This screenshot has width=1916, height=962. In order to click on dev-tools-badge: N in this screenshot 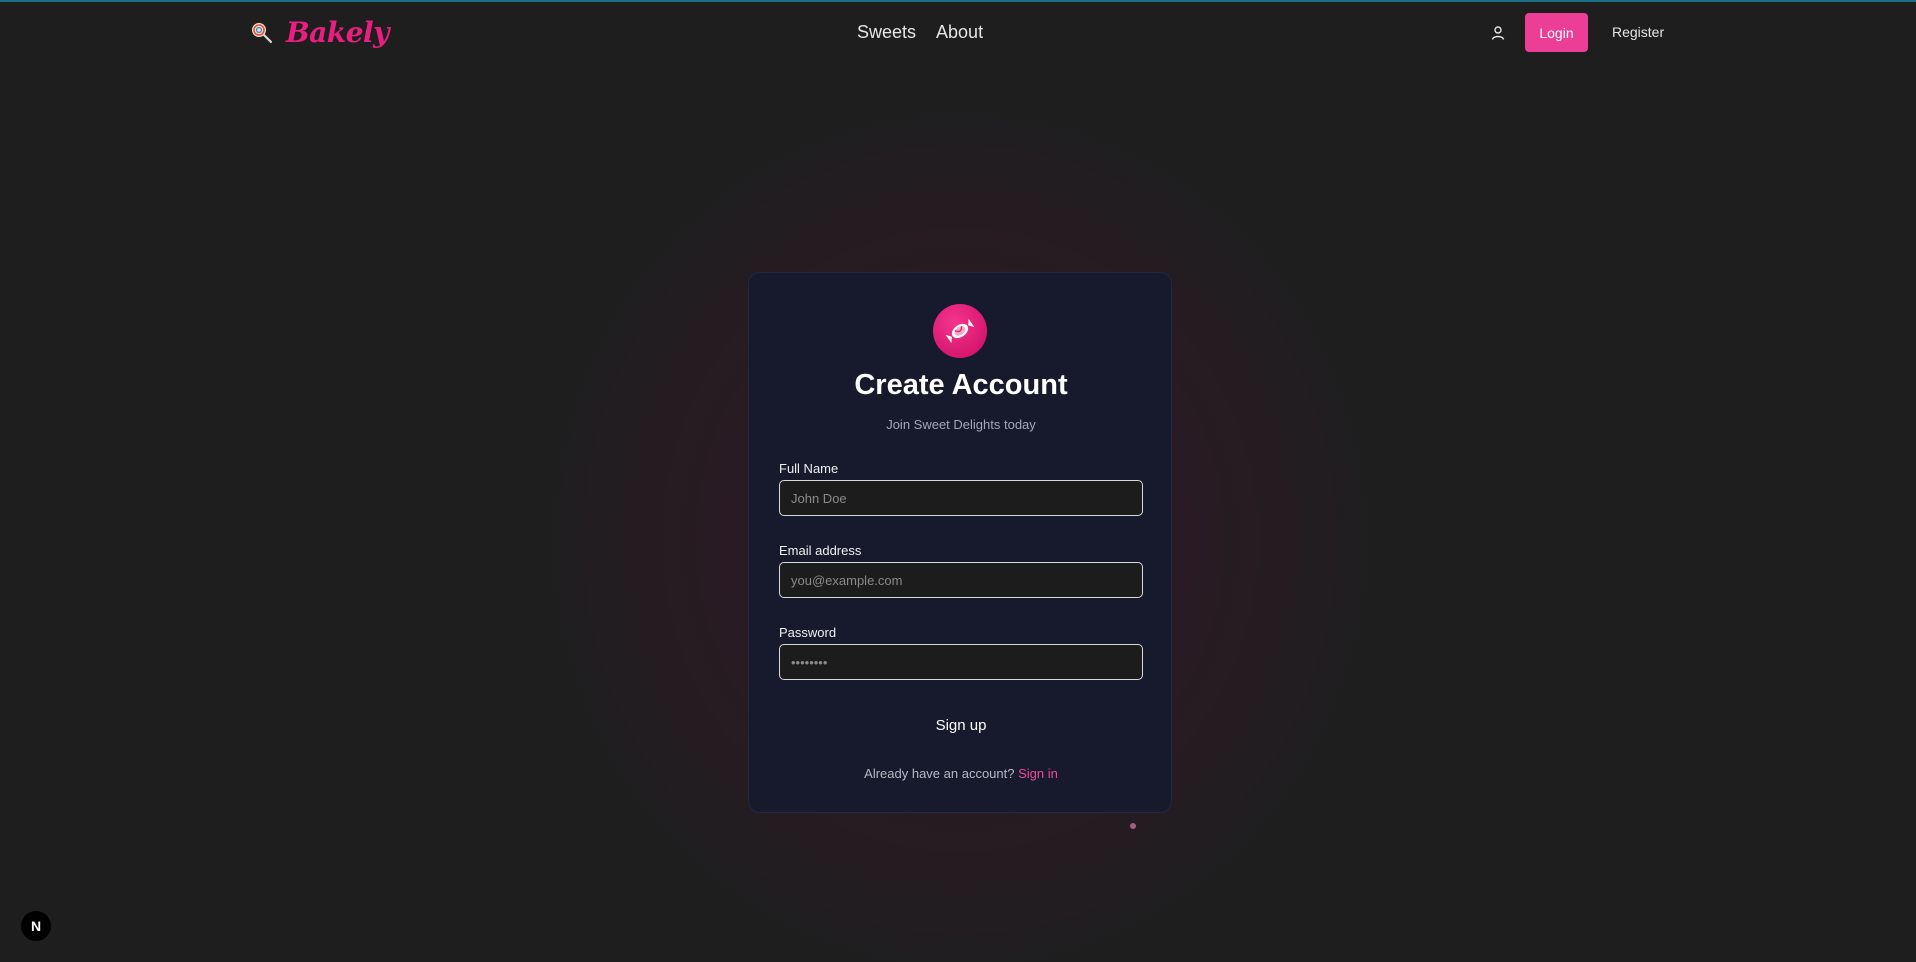, I will do `click(36, 926)`.